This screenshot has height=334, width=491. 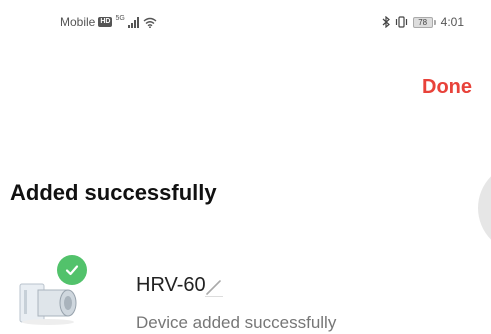 What do you see at coordinates (72, 270) in the screenshot?
I see `check-icon` at bounding box center [72, 270].